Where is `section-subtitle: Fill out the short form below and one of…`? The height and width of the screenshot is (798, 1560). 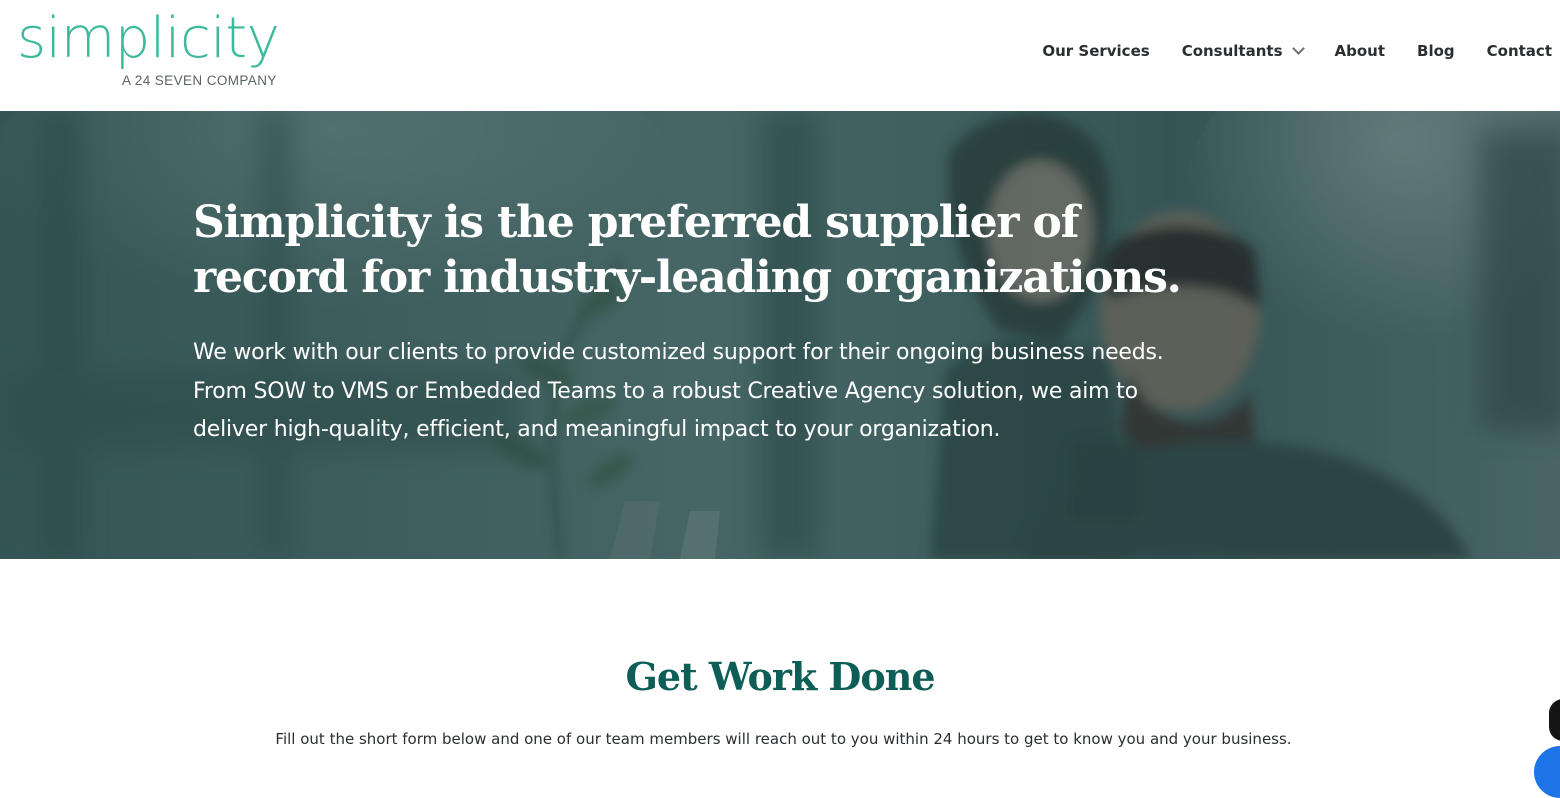 section-subtitle: Fill out the short form below and one of… is located at coordinates (783, 739).